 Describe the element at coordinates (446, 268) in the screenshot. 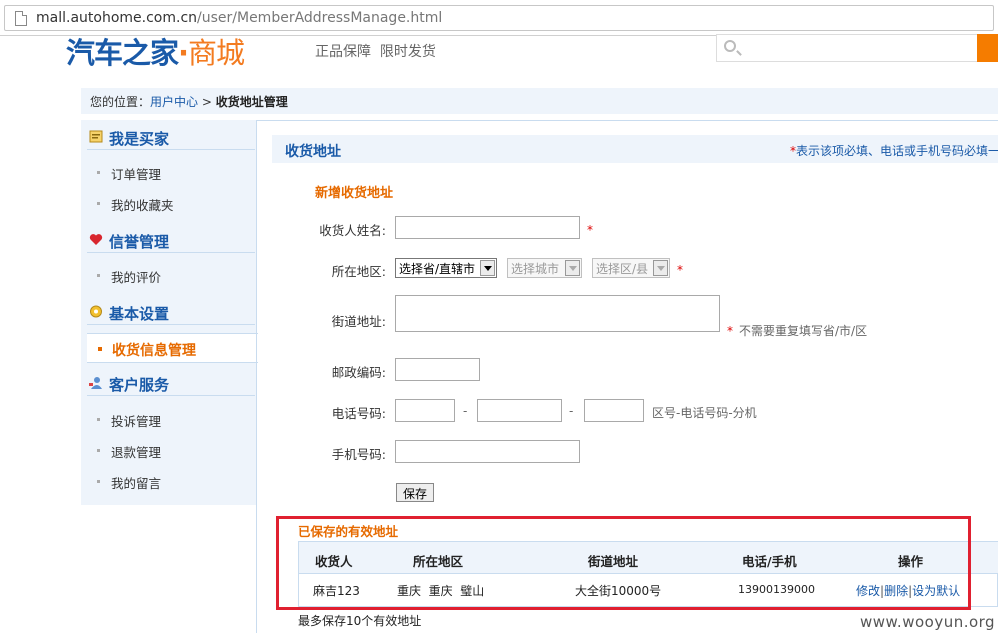

I see `province-select: 选择省/直辖市` at that location.